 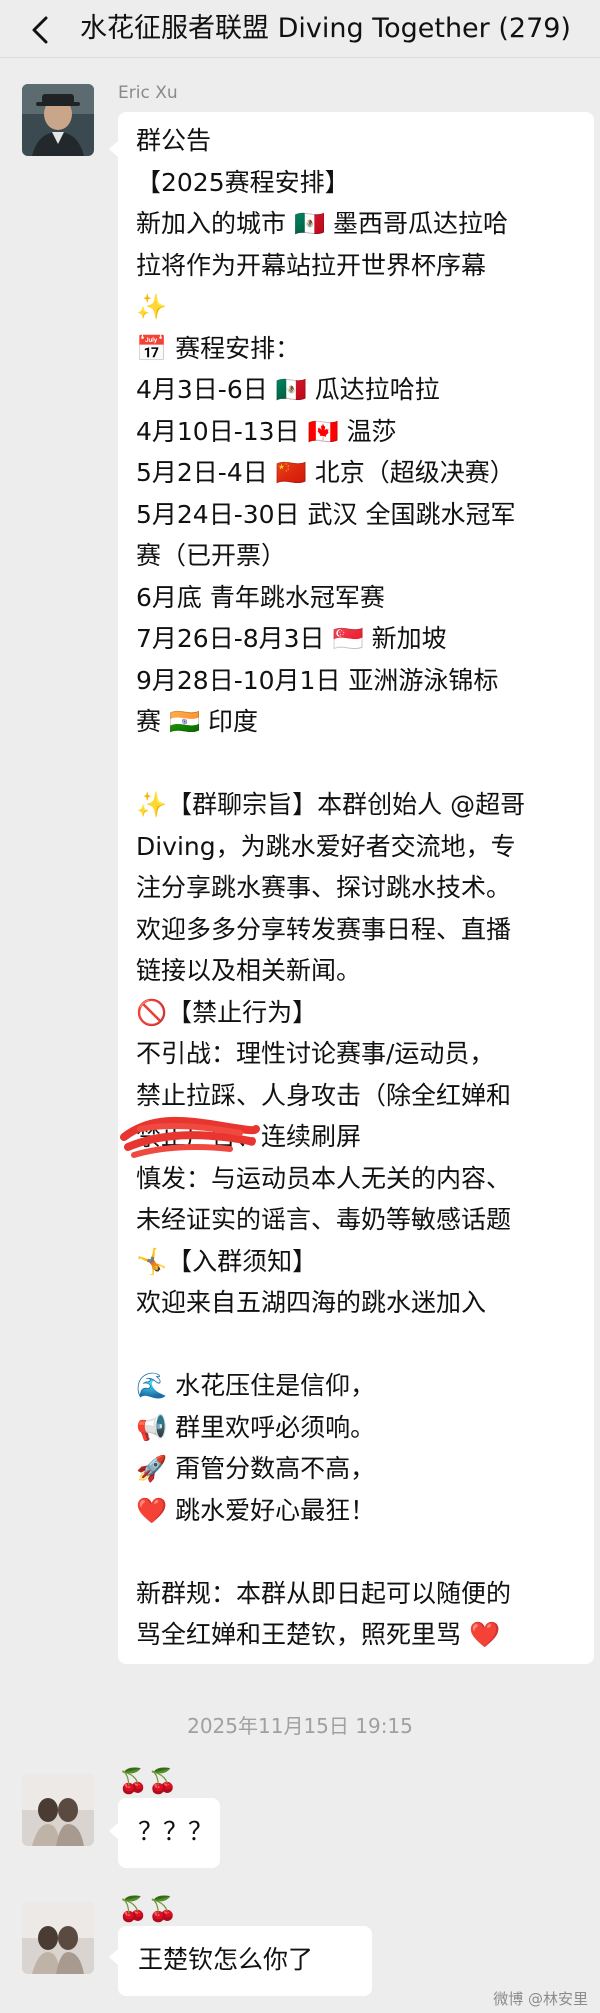 What do you see at coordinates (148, 93) in the screenshot?
I see `sender-name: Eric Xu` at bounding box center [148, 93].